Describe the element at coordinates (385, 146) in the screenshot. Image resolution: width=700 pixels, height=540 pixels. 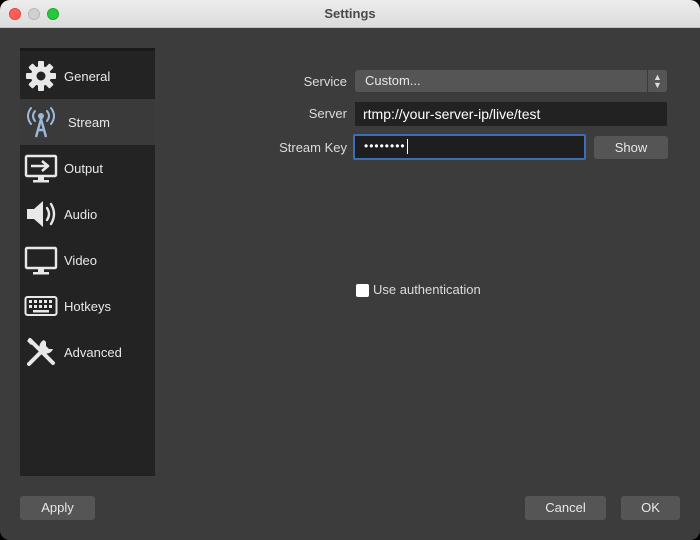
I see `stream-key-value: ••••••••` at that location.